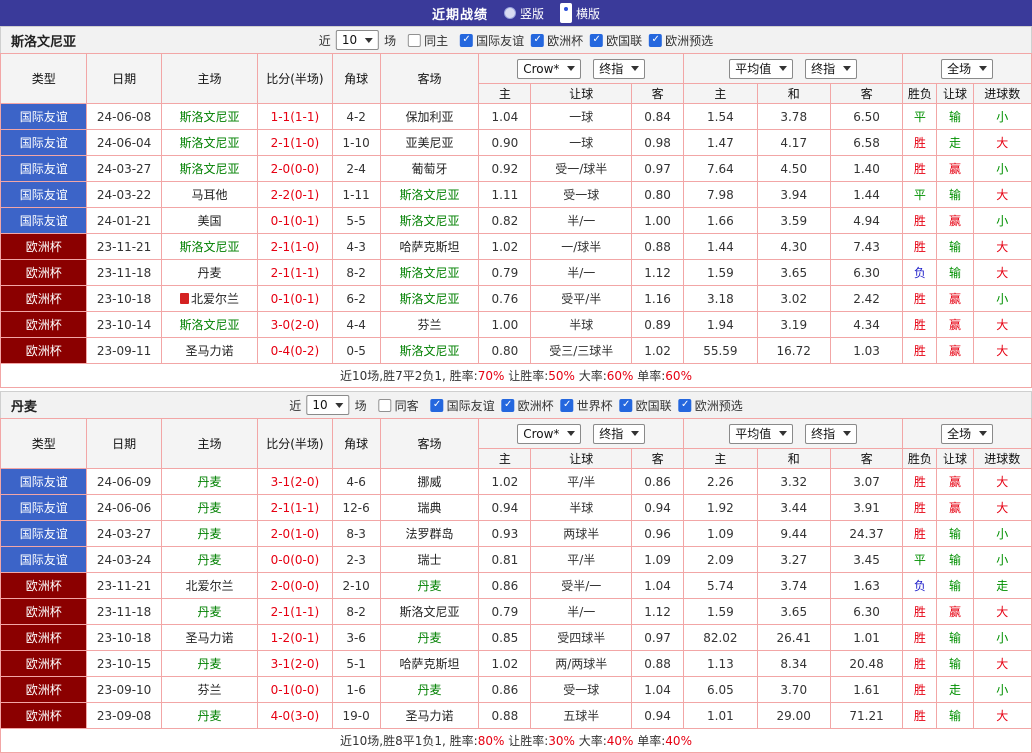 Image resolution: width=1032 pixels, height=753 pixels. I want to click on away-team-link: 法罗群岛, so click(429, 533).